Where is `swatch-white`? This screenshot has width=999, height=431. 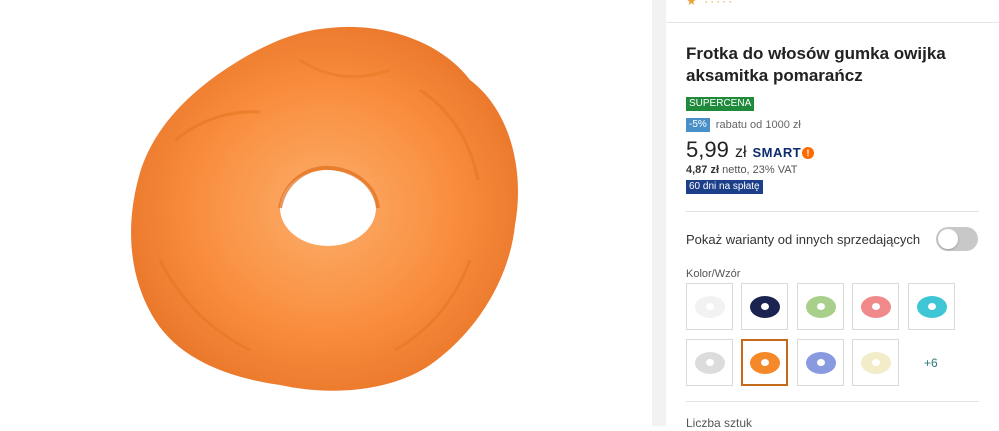
swatch-white is located at coordinates (709, 306).